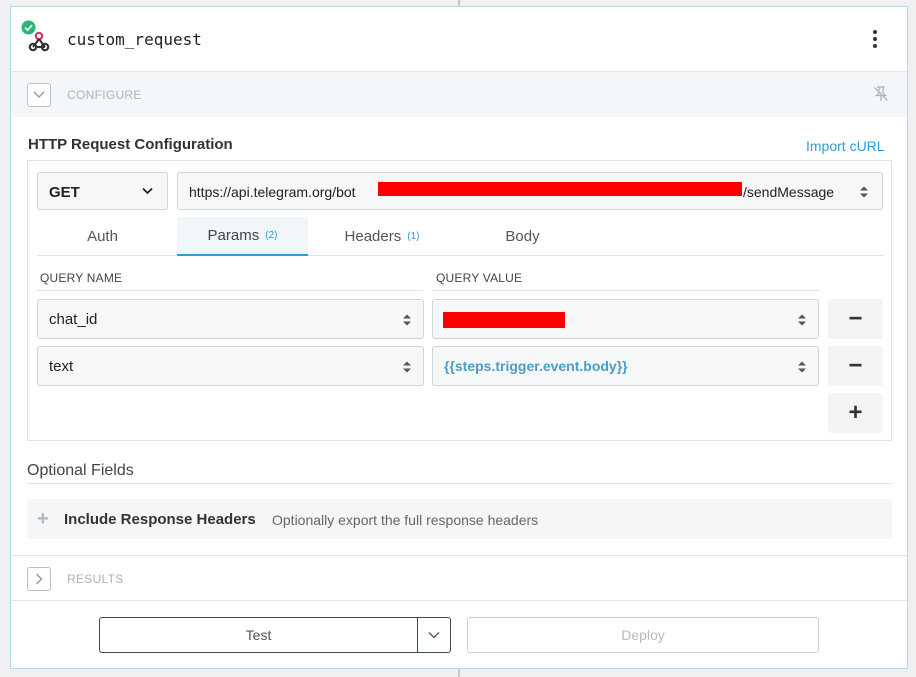 The width and height of the screenshot is (916, 677). Describe the element at coordinates (28, 27) in the screenshot. I see `check-circle-icon` at that location.